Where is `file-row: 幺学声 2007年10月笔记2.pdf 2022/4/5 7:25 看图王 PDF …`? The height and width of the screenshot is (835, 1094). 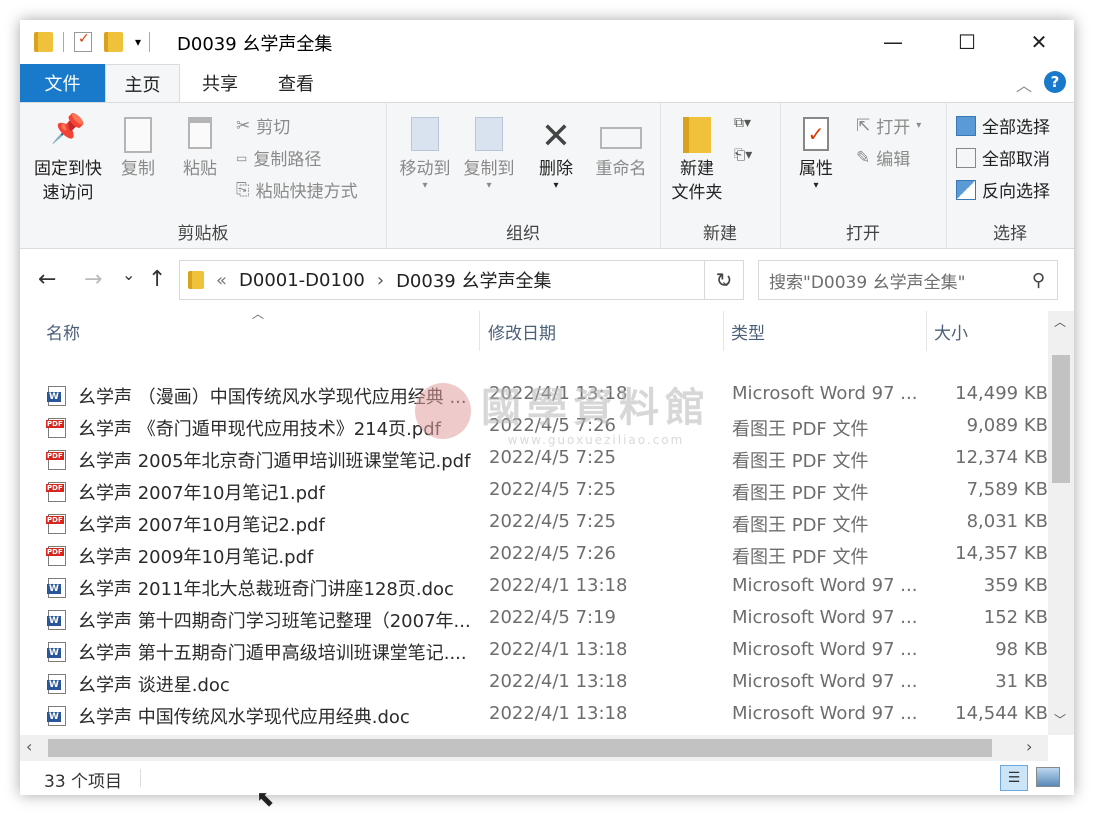
file-row: 幺学声 2007年10月笔记2.pdf 2022/4/5 7:25 看图王 PDF … is located at coordinates (534, 524).